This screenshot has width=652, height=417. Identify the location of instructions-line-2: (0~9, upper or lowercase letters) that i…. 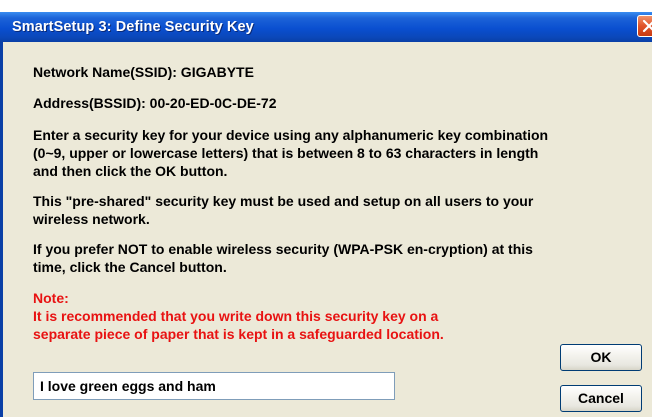
(286, 153).